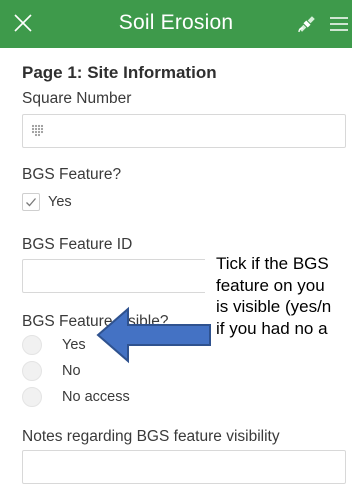 This screenshot has height=490, width=352. What do you see at coordinates (184, 131) in the screenshot?
I see `square-number-field` at bounding box center [184, 131].